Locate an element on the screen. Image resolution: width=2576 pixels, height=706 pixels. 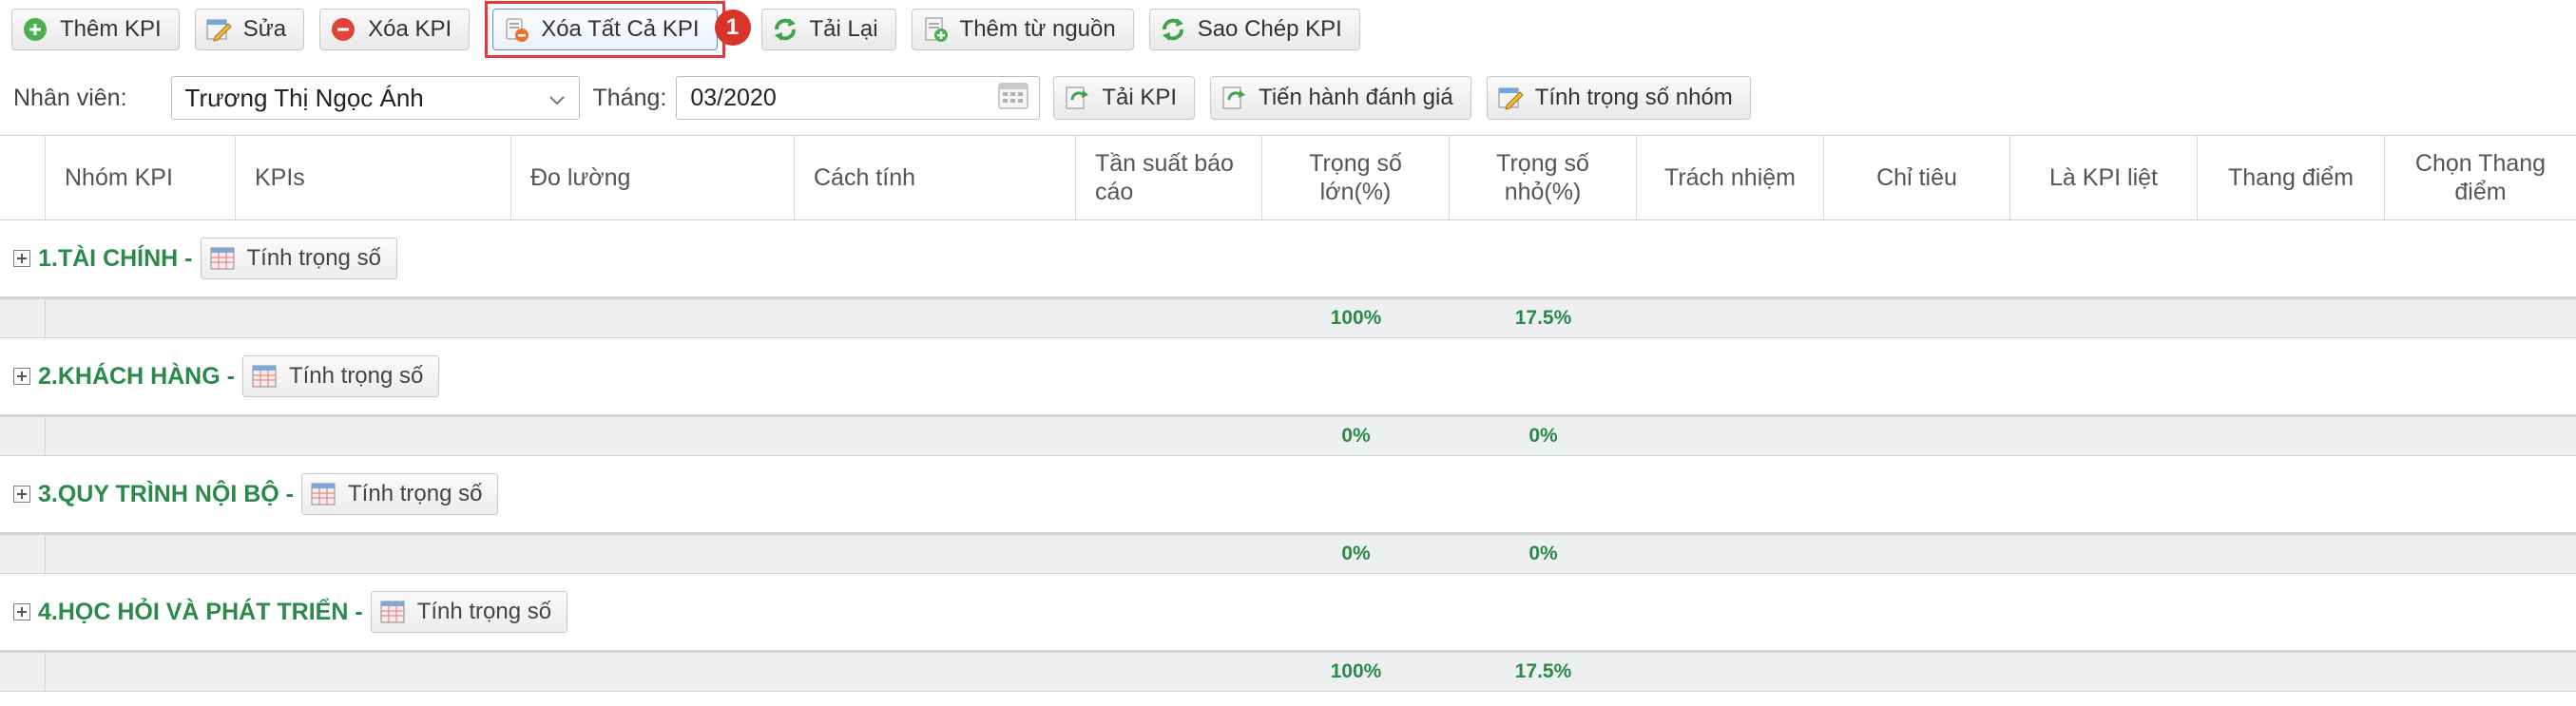
load-kpi-label: Tải KPI is located at coordinates (1140, 98).